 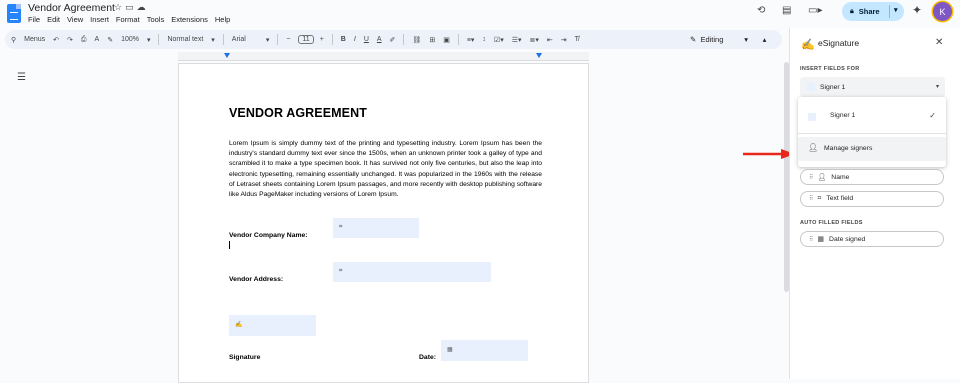 What do you see at coordinates (847, 239) in the screenshot?
I see `field-chip-label: Date signed` at bounding box center [847, 239].